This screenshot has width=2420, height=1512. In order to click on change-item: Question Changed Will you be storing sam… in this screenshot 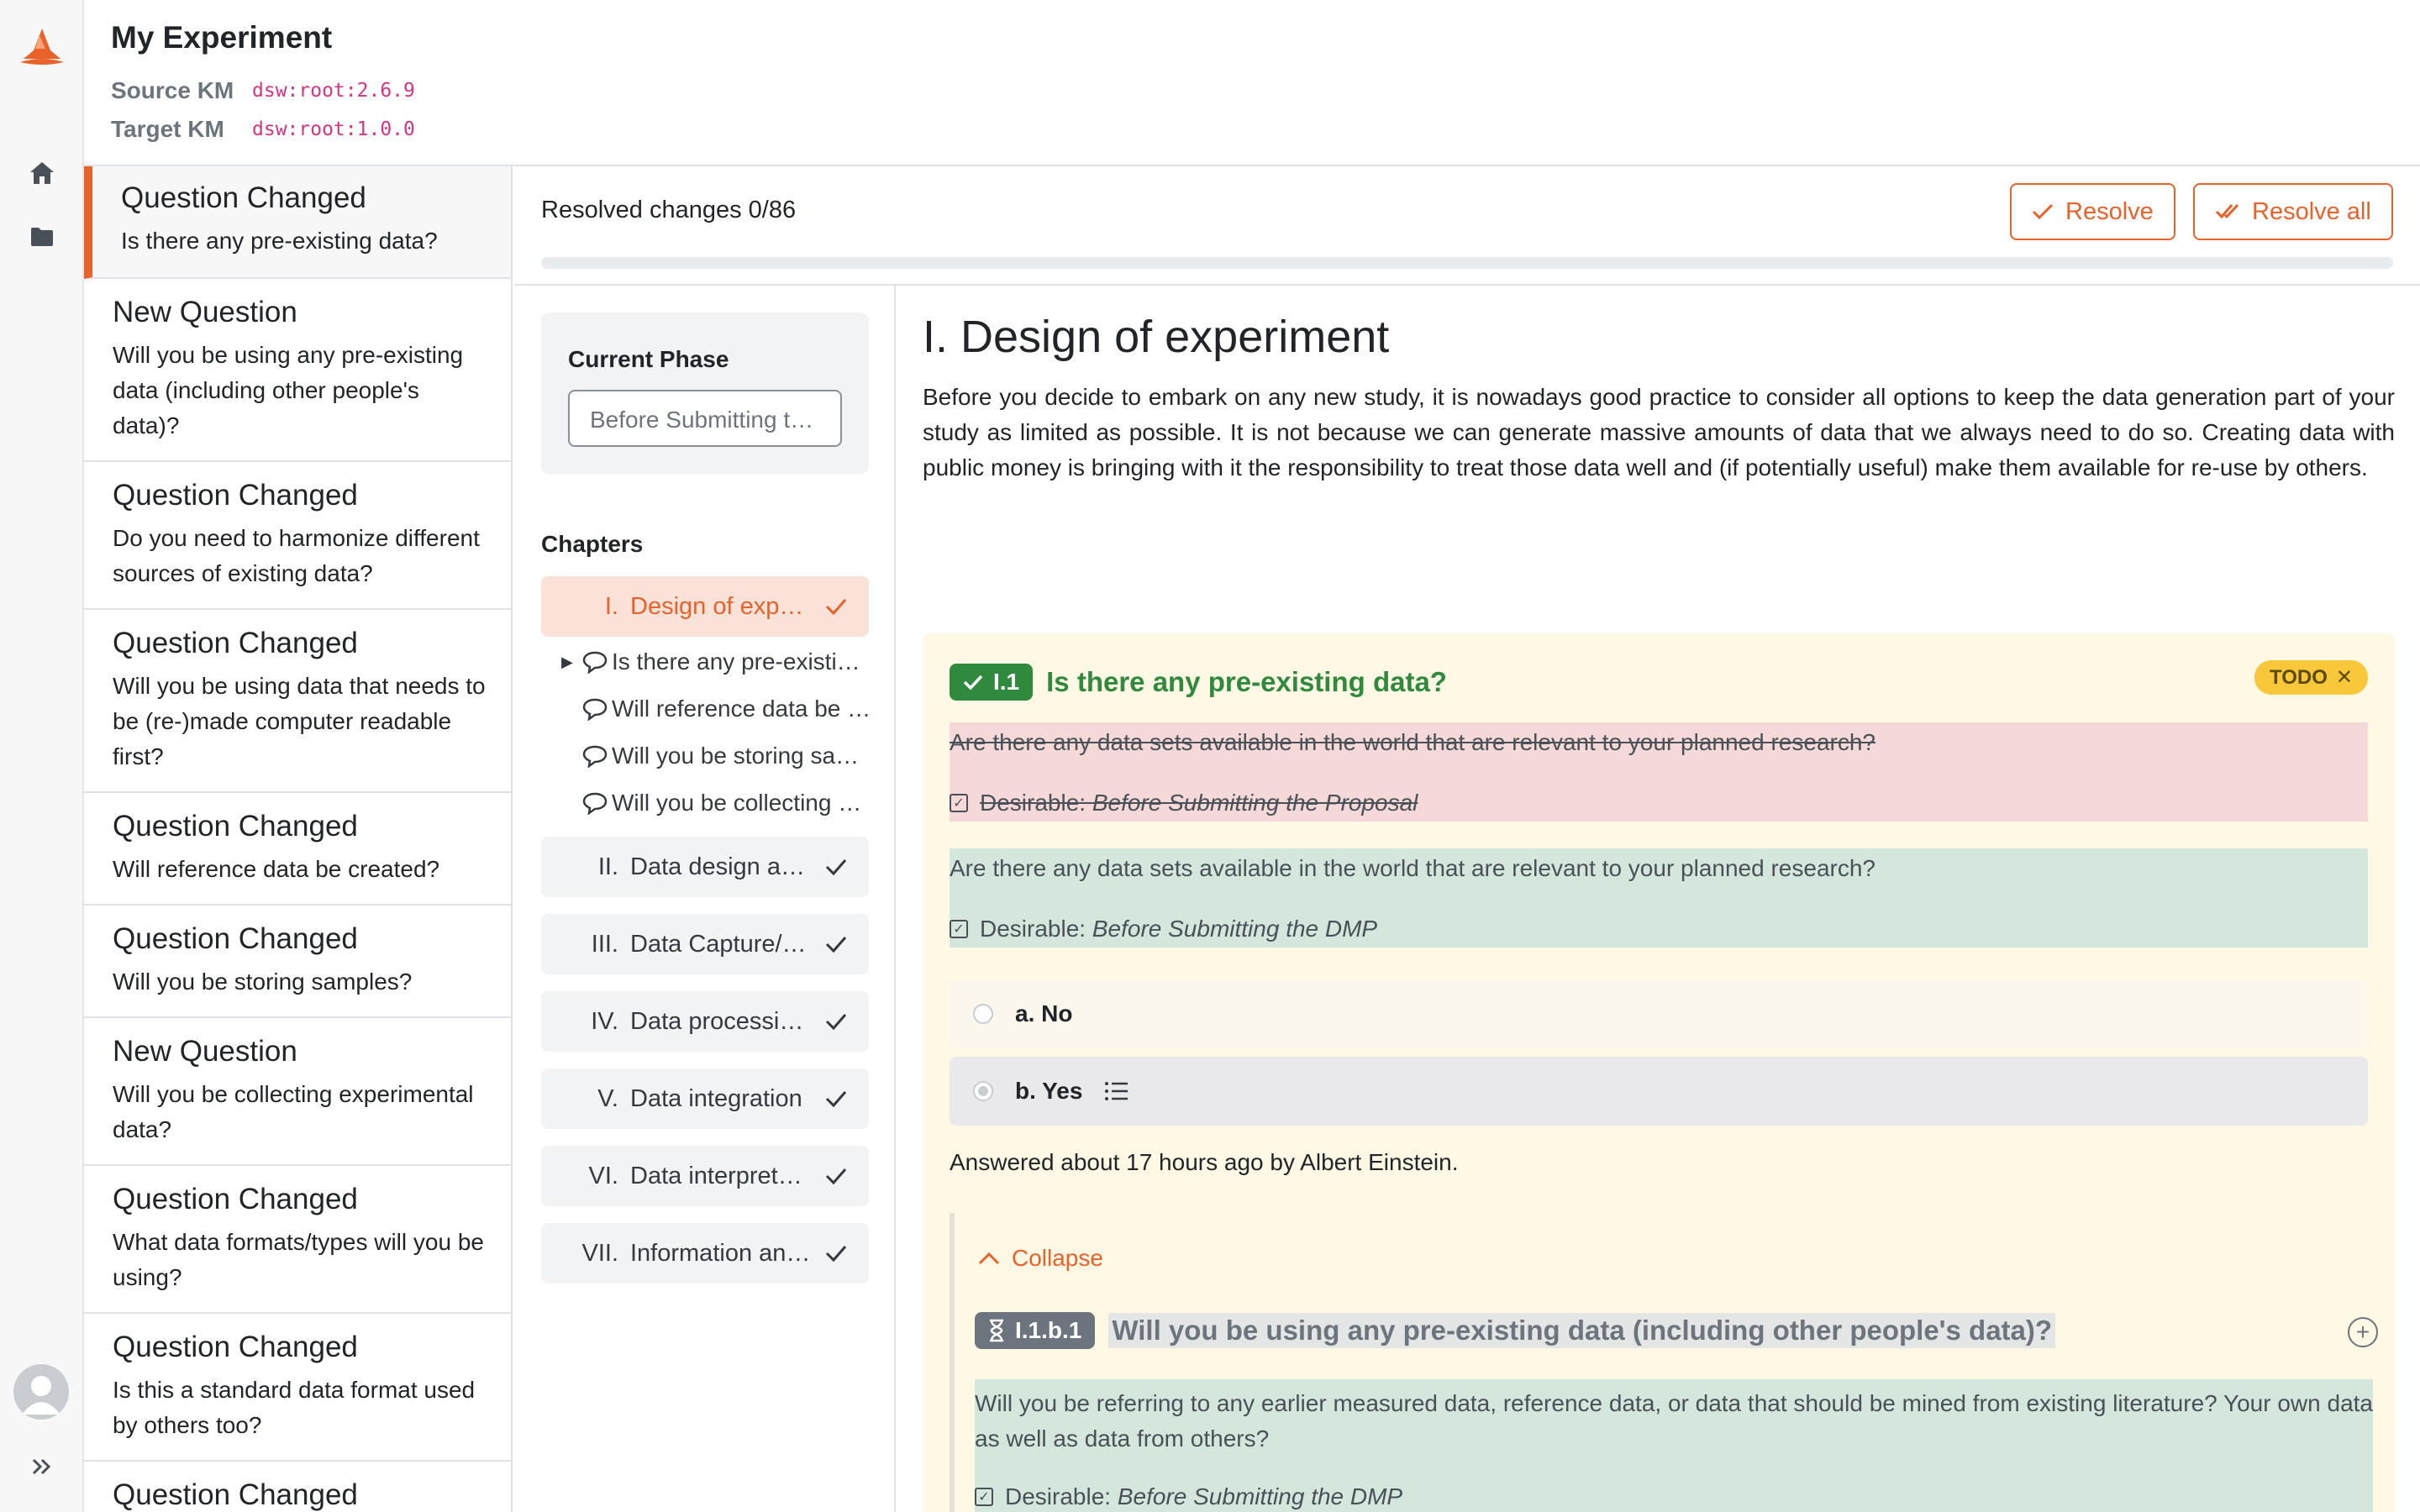, I will do `click(298, 962)`.